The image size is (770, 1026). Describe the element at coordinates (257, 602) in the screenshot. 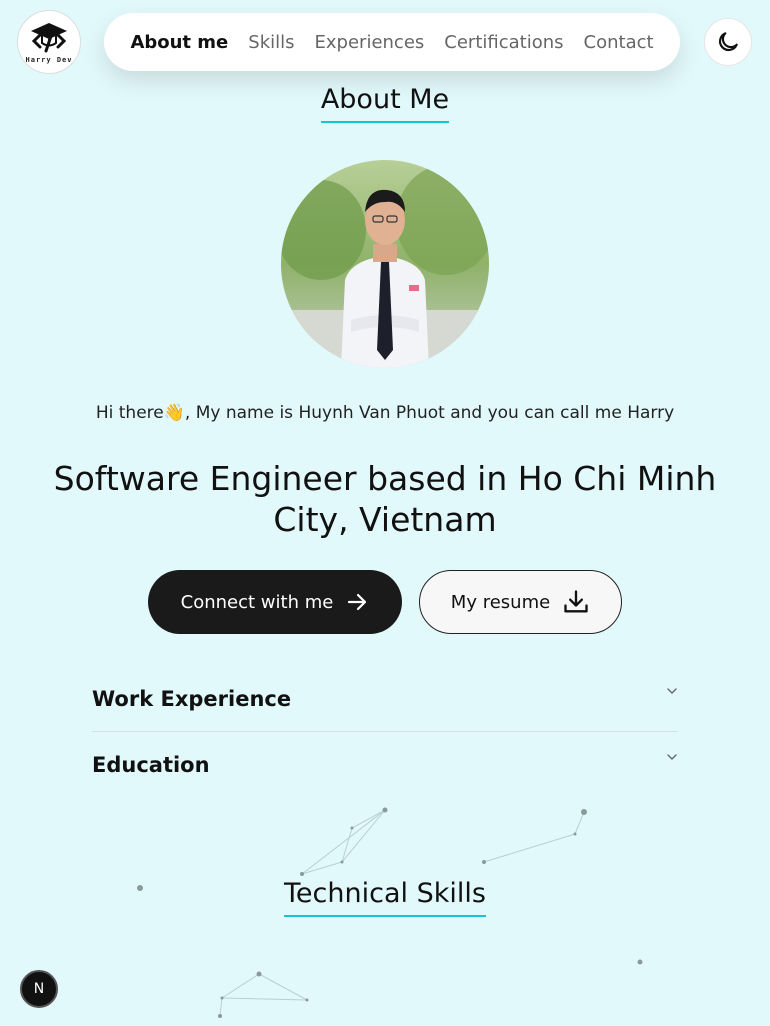

I see `connect-button-label: Connect with me` at that location.